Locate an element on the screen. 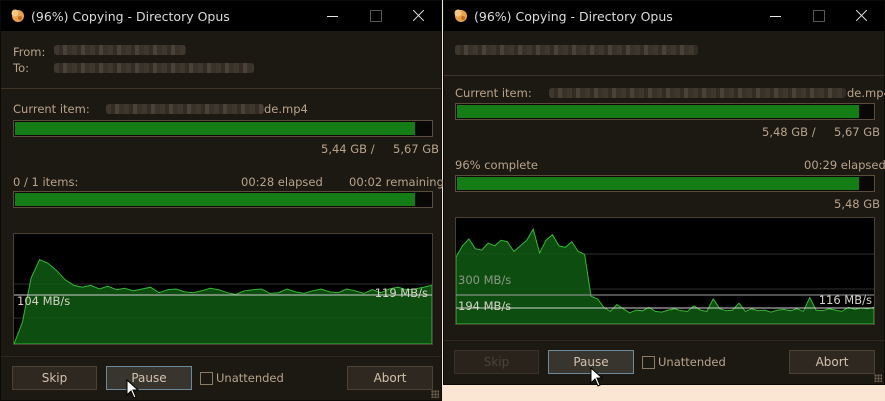  speed-graph: 300 MB/s 194 MB/s 116 MB/s is located at coordinates (665, 271).